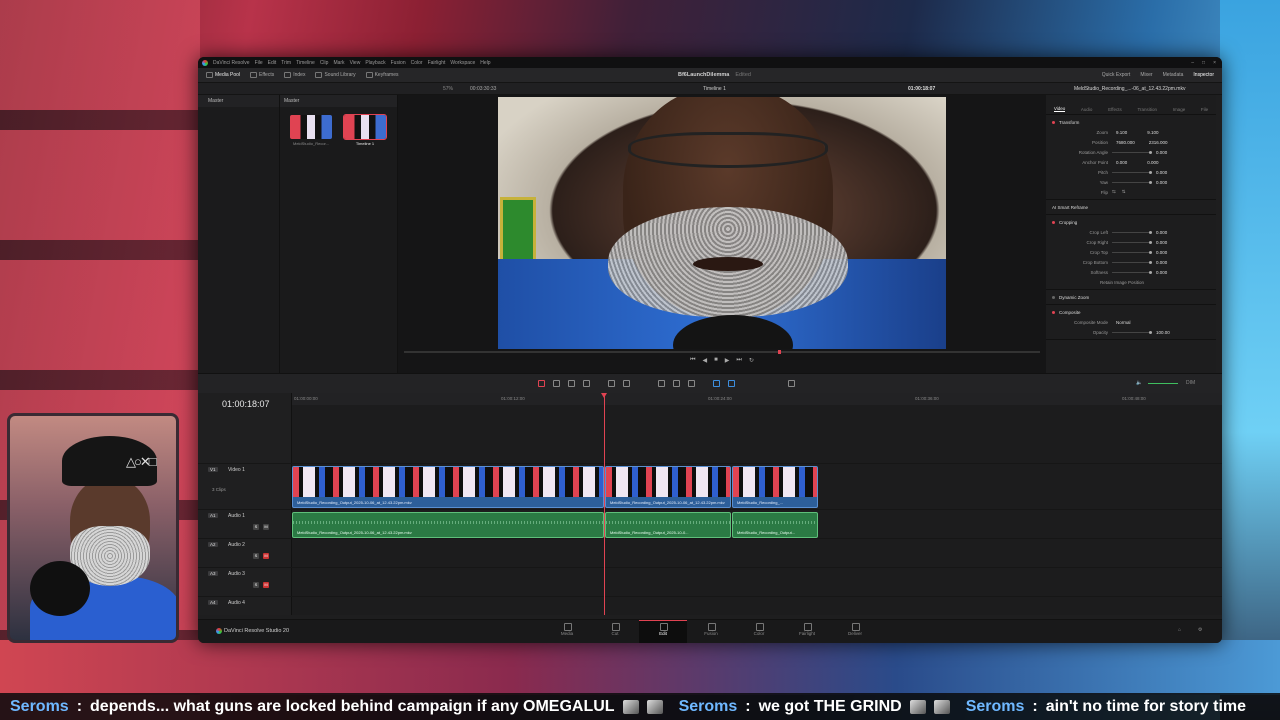 This screenshot has width=1280, height=720. I want to click on opacity-slider, so click(1132, 332).